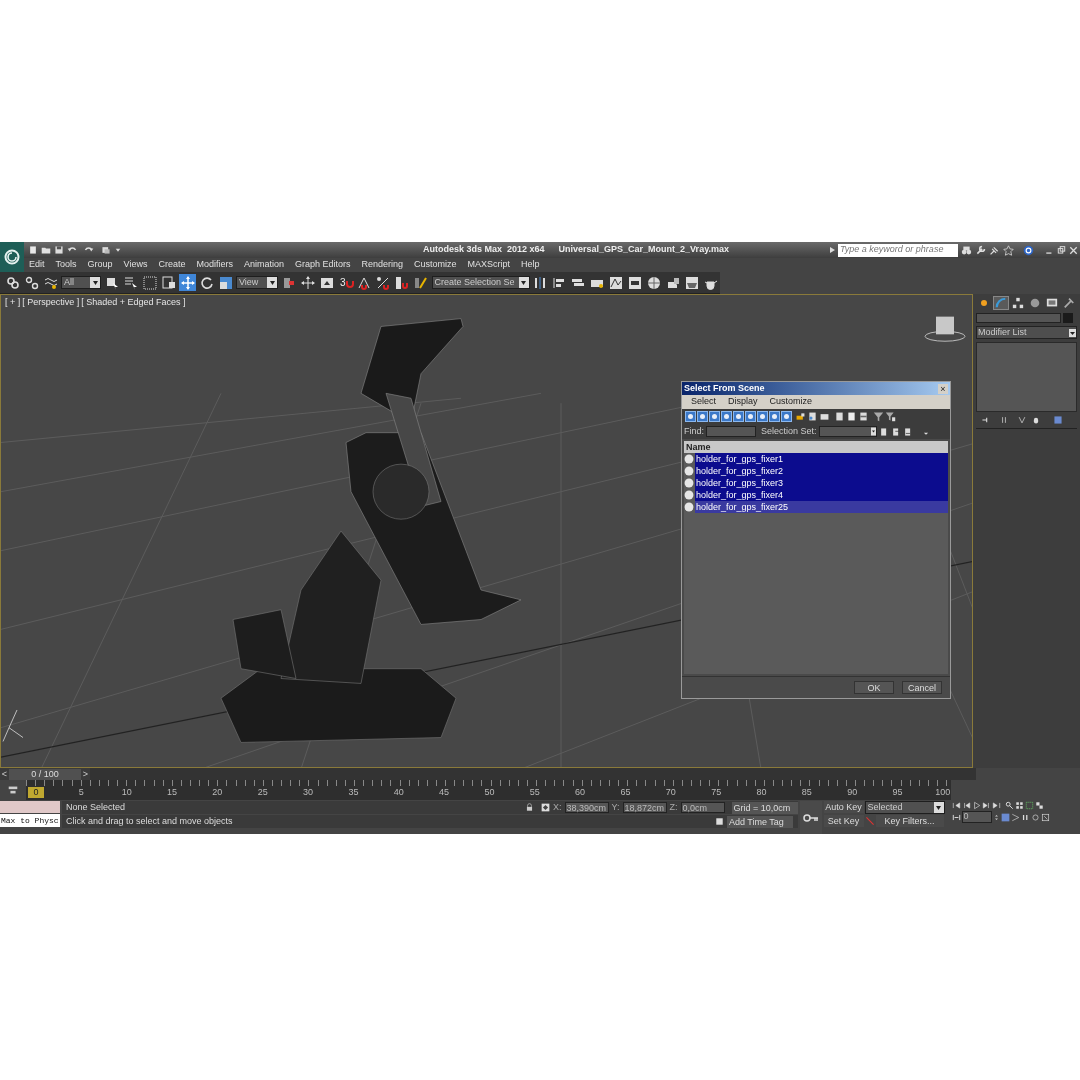 The image size is (1080, 1080). What do you see at coordinates (615, 807) in the screenshot?
I see `y-coordinate-label: Y:` at bounding box center [615, 807].